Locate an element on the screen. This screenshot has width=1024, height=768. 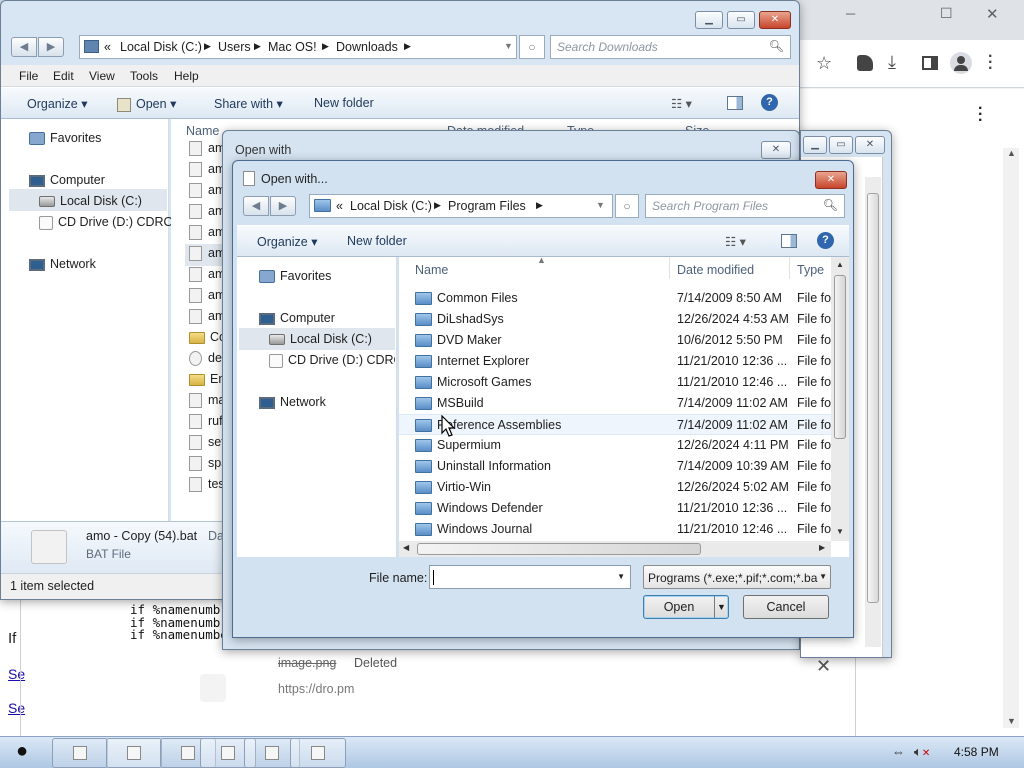
download-url: https://dro.pm is located at coordinates (316, 689).